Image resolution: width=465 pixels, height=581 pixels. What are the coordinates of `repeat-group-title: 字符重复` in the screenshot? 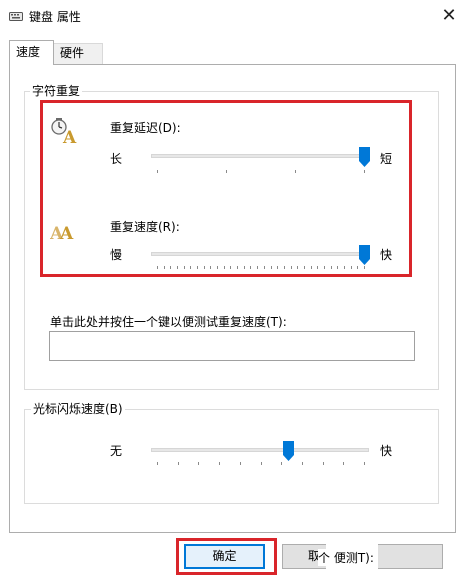 It's located at (56, 91).